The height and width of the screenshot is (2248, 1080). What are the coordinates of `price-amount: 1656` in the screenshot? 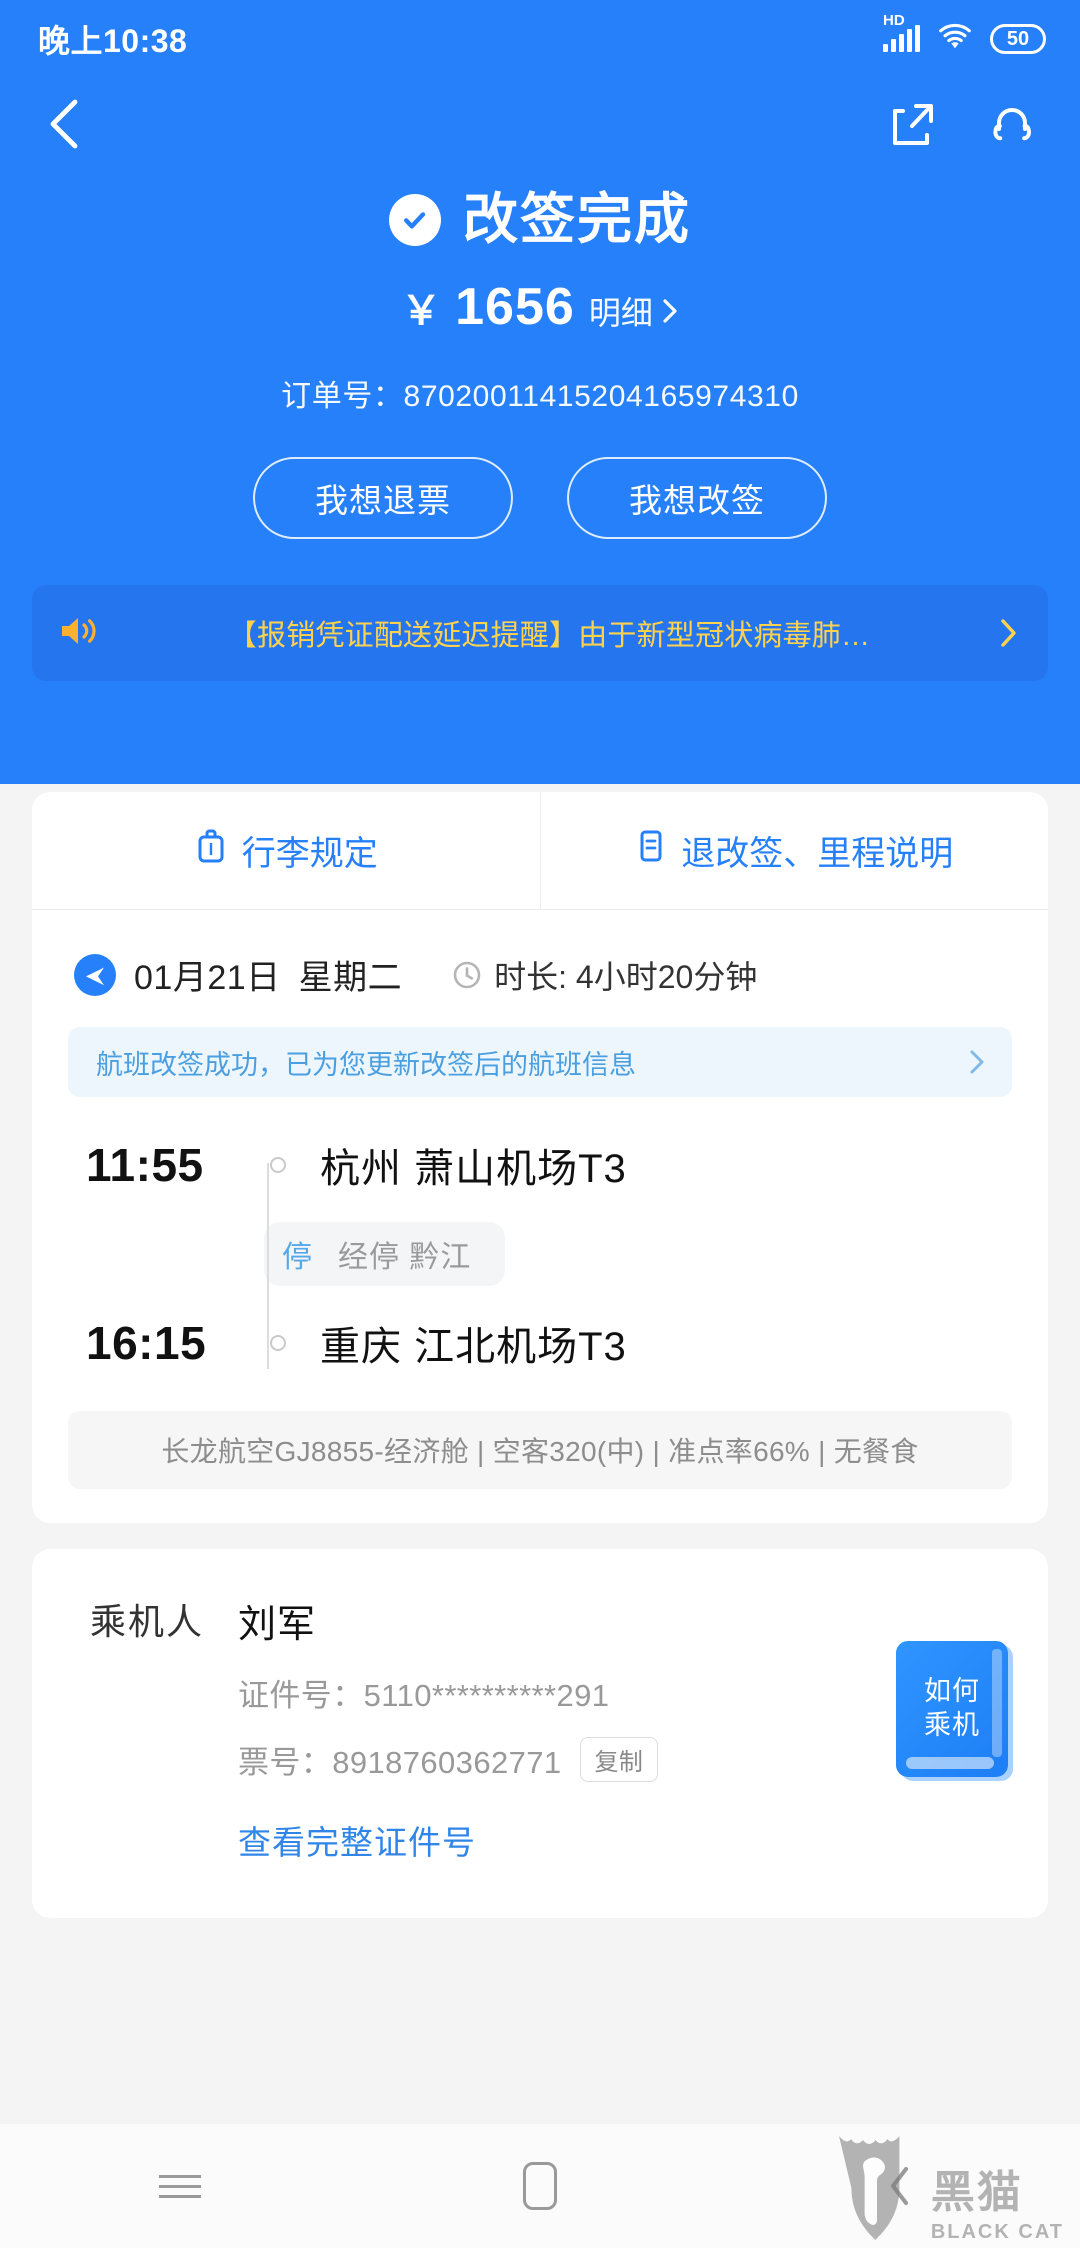 It's located at (515, 307).